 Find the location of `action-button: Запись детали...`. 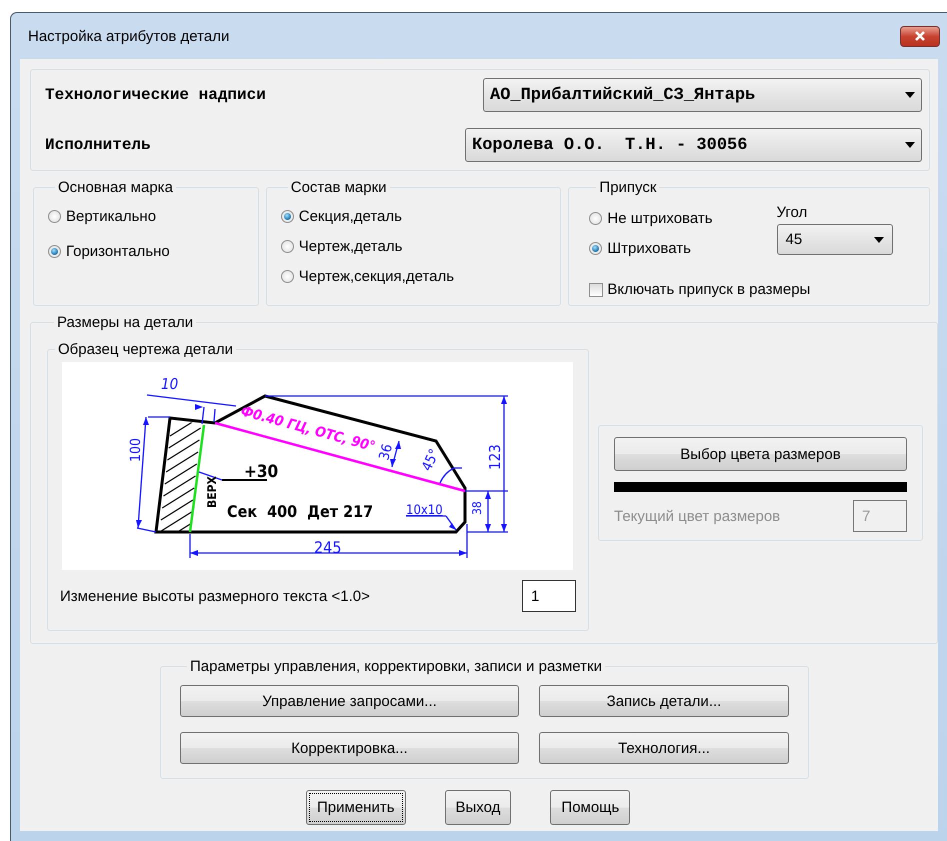

action-button: Запись детали... is located at coordinates (664, 701).